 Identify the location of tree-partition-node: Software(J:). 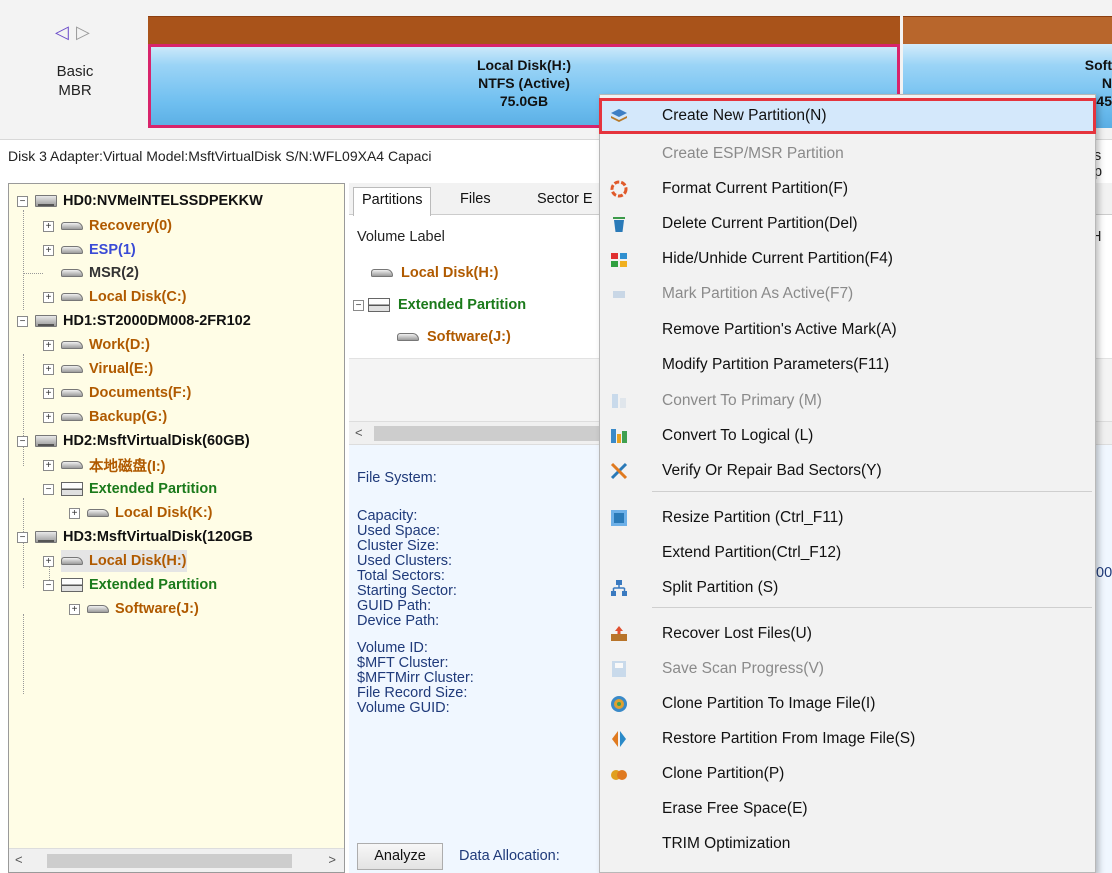
(143, 609).